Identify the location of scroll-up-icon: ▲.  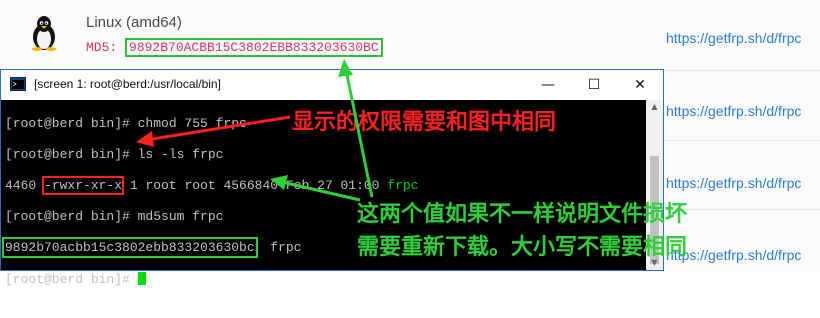
(654, 107).